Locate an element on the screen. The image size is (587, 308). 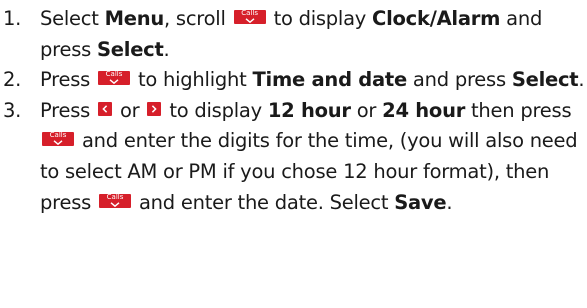
step-number: 3. is located at coordinates (12, 110).